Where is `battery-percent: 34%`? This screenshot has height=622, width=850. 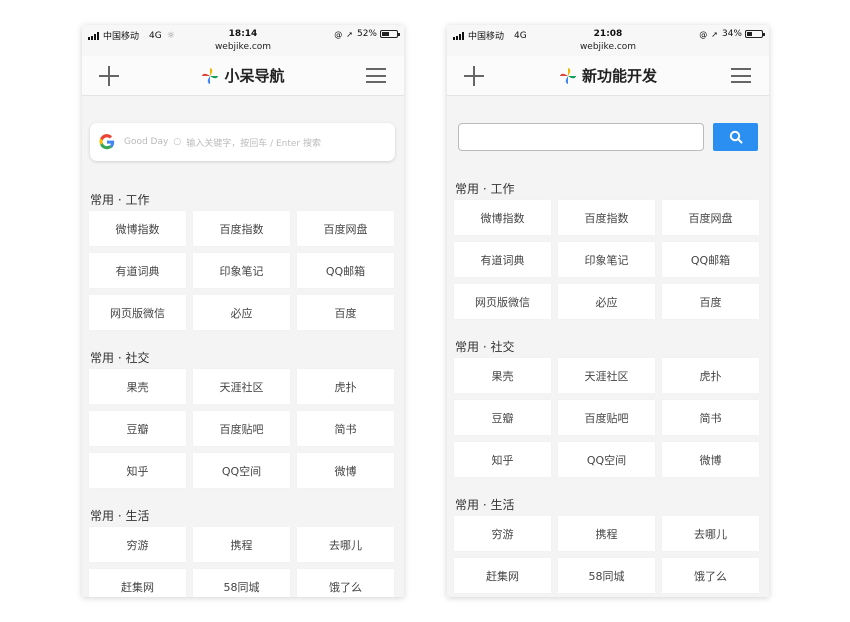
battery-percent: 34% is located at coordinates (731, 34).